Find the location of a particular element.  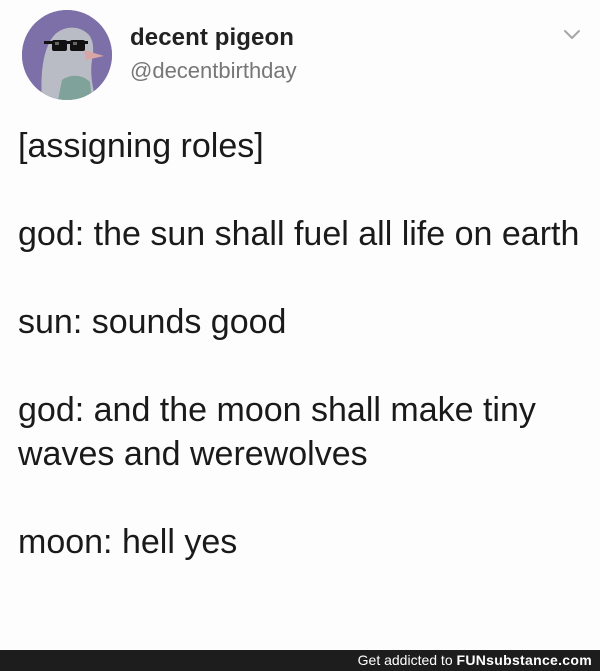

tweet-paragraph: moon: hell yes is located at coordinates (128, 542).